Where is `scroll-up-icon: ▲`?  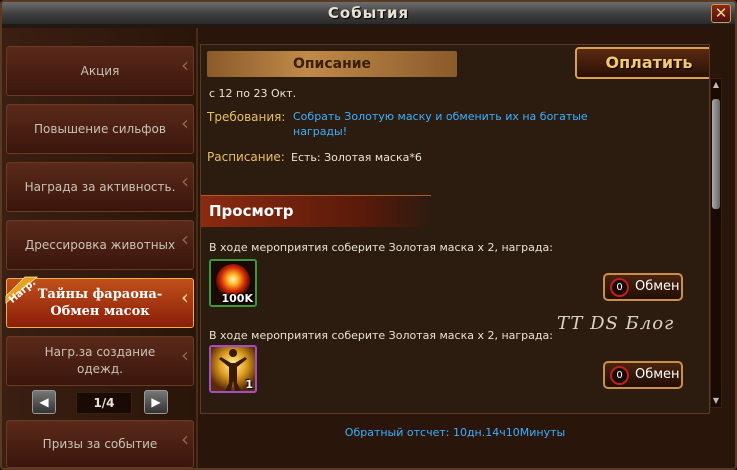
scroll-up-icon: ▲ is located at coordinates (716, 85).